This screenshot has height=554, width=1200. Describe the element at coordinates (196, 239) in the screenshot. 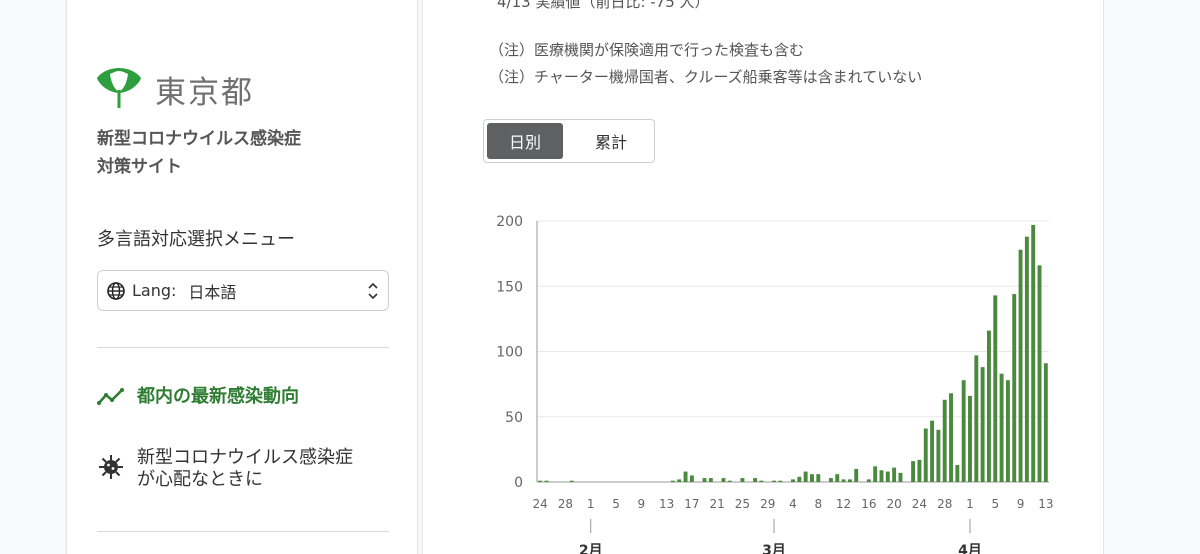

I see `lang-menu-label: 多言語対応選択メニュー` at that location.